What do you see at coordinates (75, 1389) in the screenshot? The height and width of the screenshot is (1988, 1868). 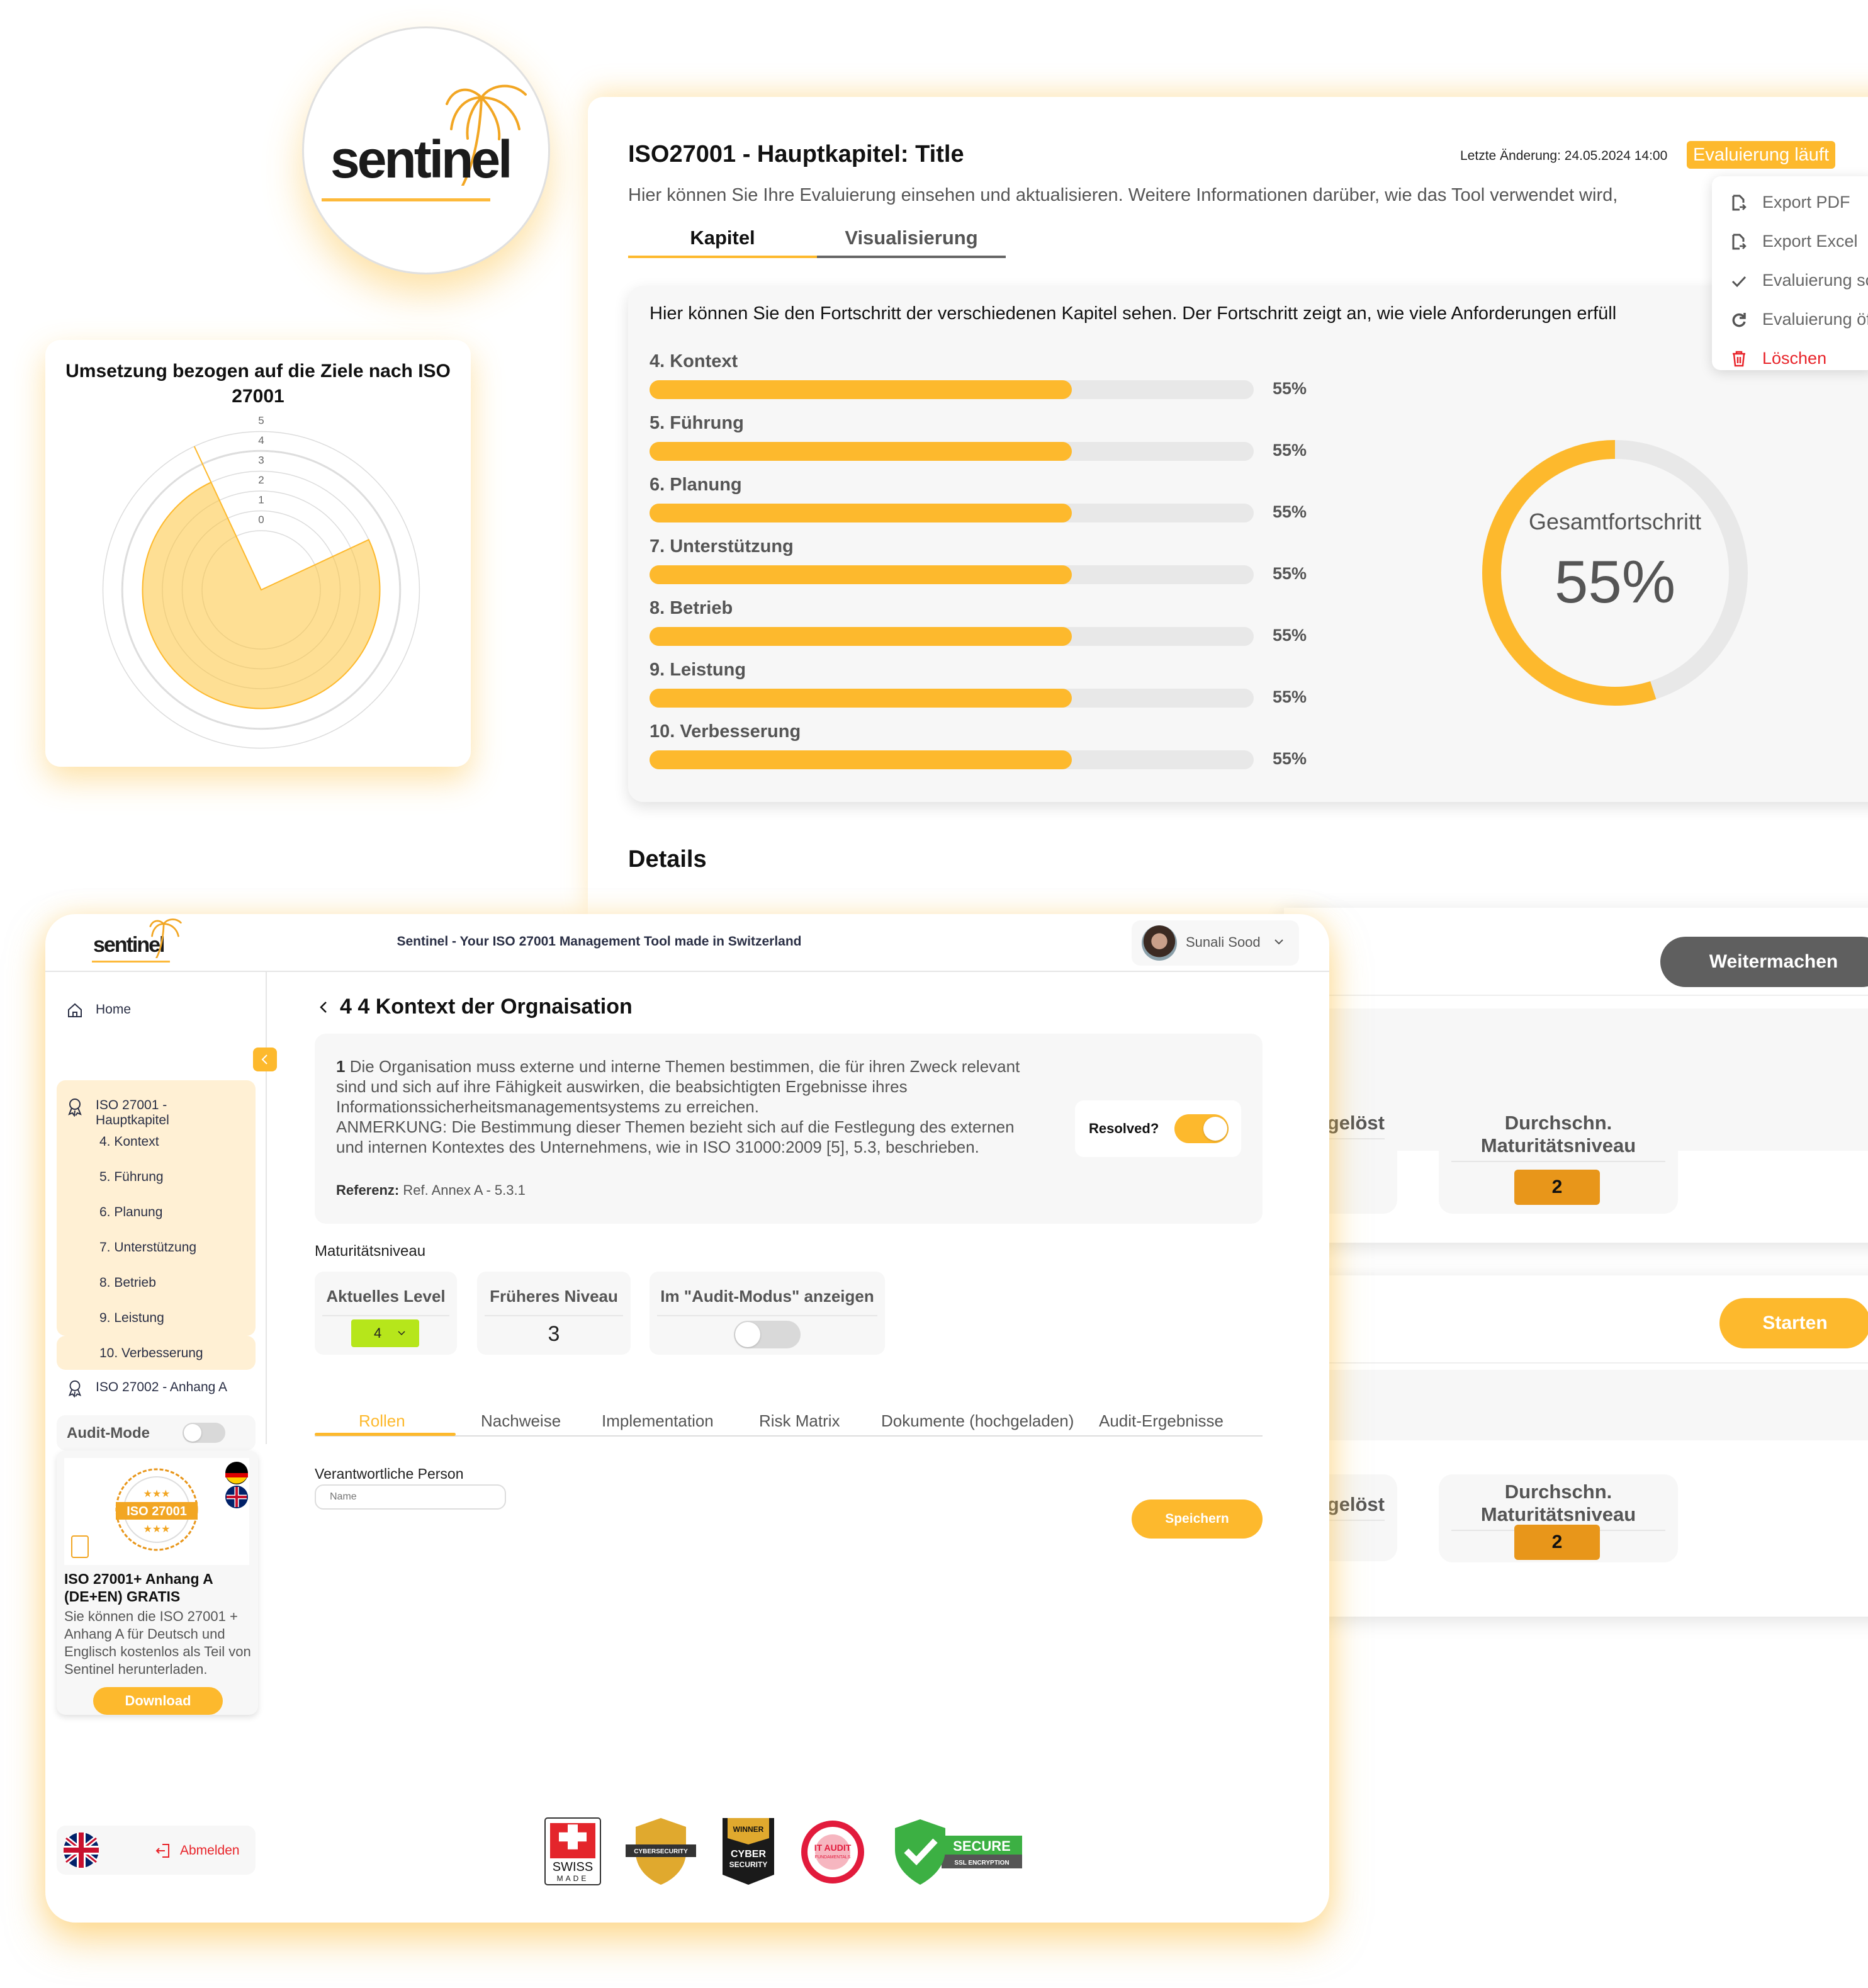 I see `award-icon` at bounding box center [75, 1389].